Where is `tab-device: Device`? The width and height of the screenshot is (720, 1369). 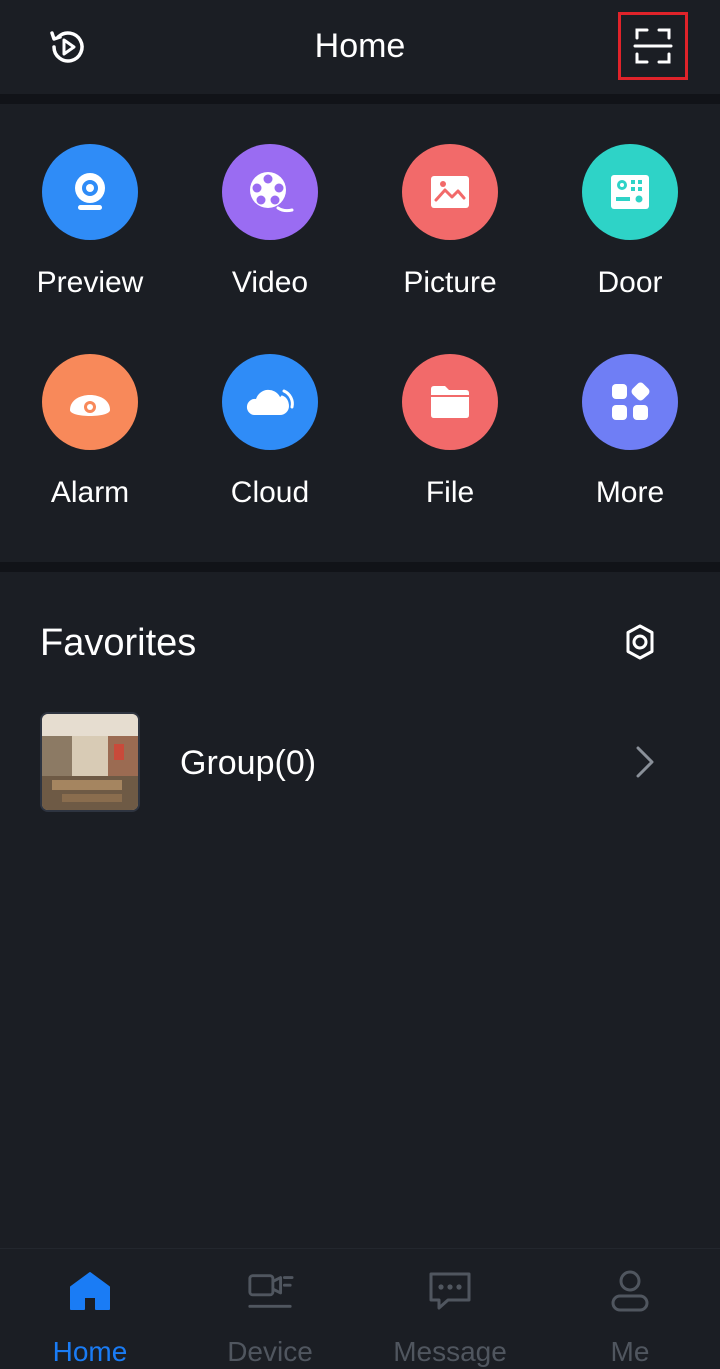 tab-device: Device is located at coordinates (270, 1309).